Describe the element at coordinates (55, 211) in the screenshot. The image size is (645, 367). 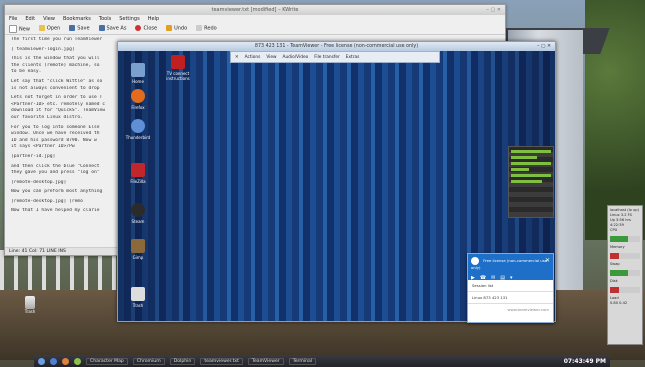
I see `text-line: Now that I have helped my clarie` at that location.